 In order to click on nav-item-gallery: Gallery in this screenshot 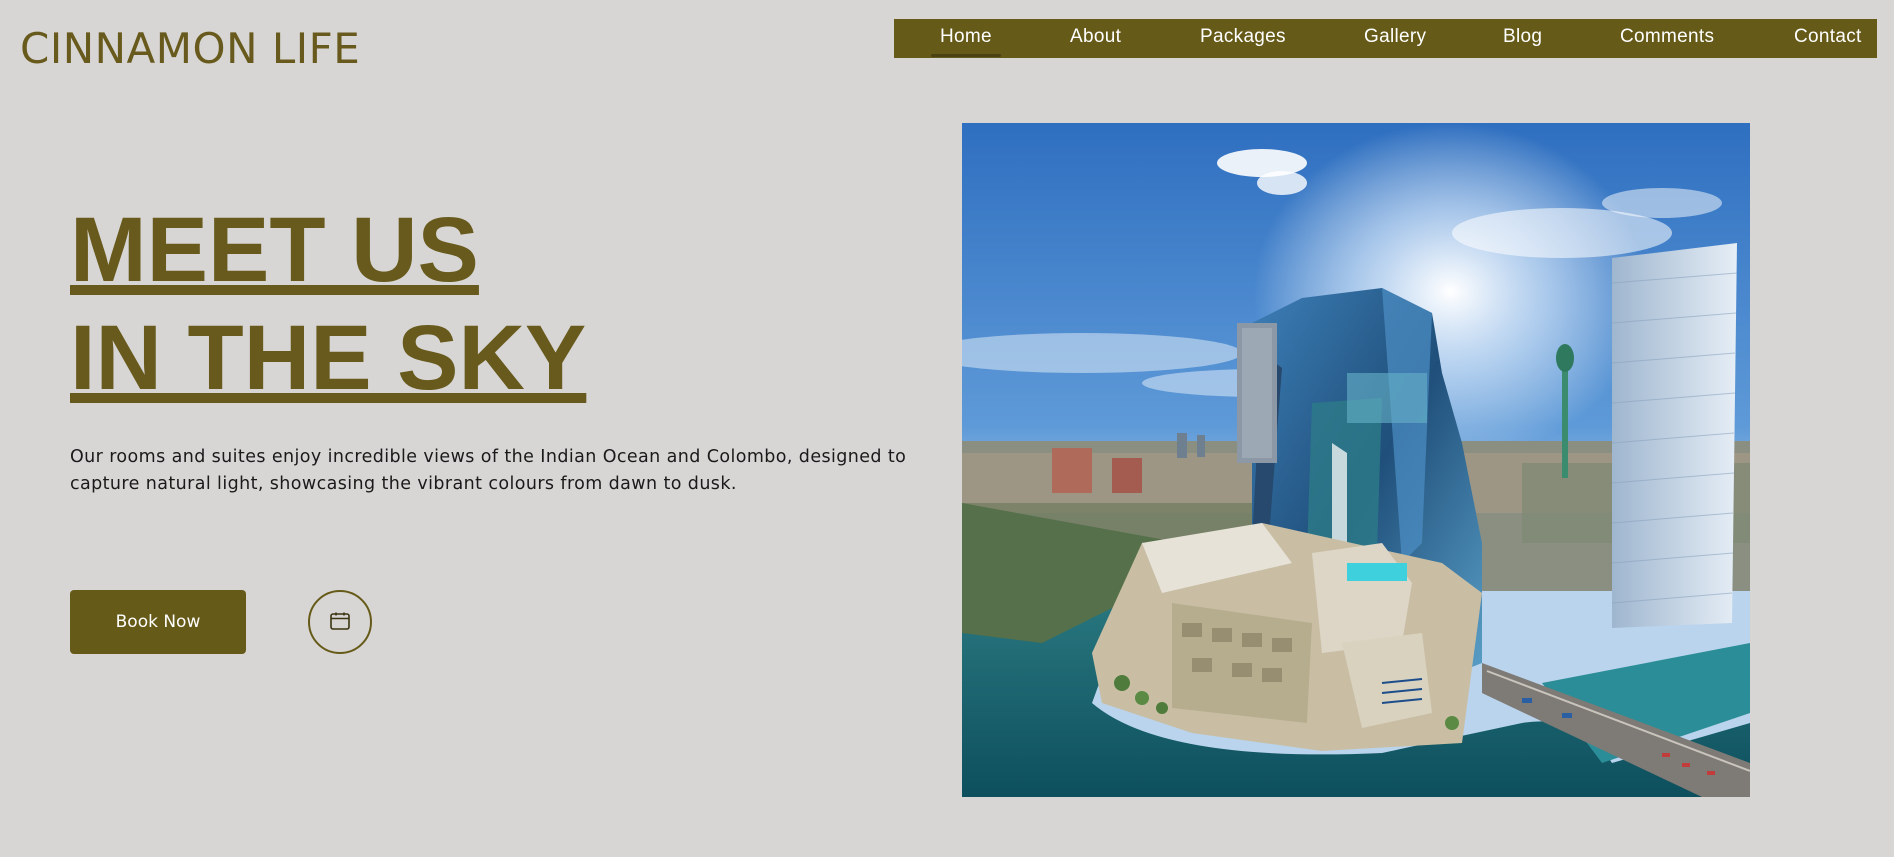, I will do `click(1395, 38)`.